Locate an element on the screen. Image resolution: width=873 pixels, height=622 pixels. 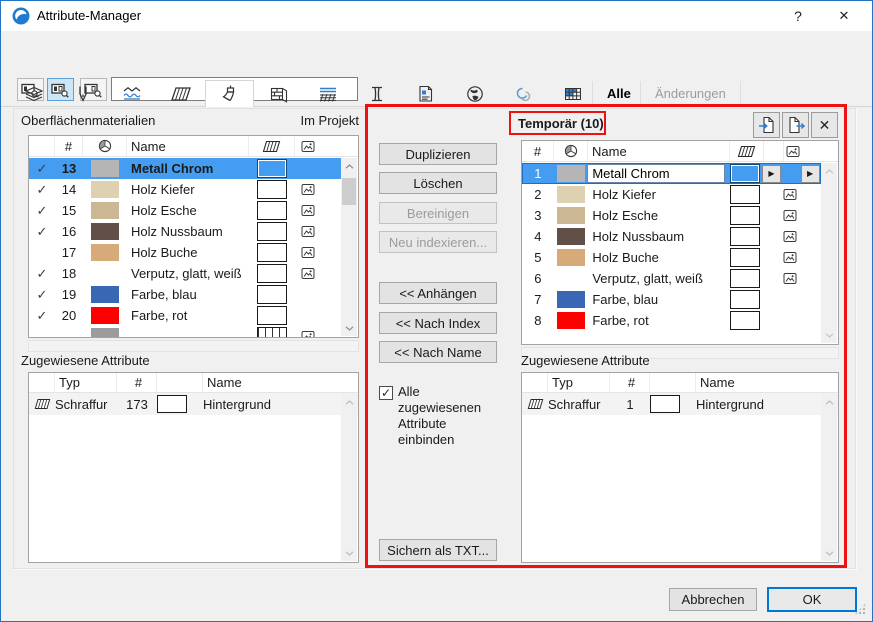
right-panel-title: Temporär (10) is located at coordinates (557, 123).